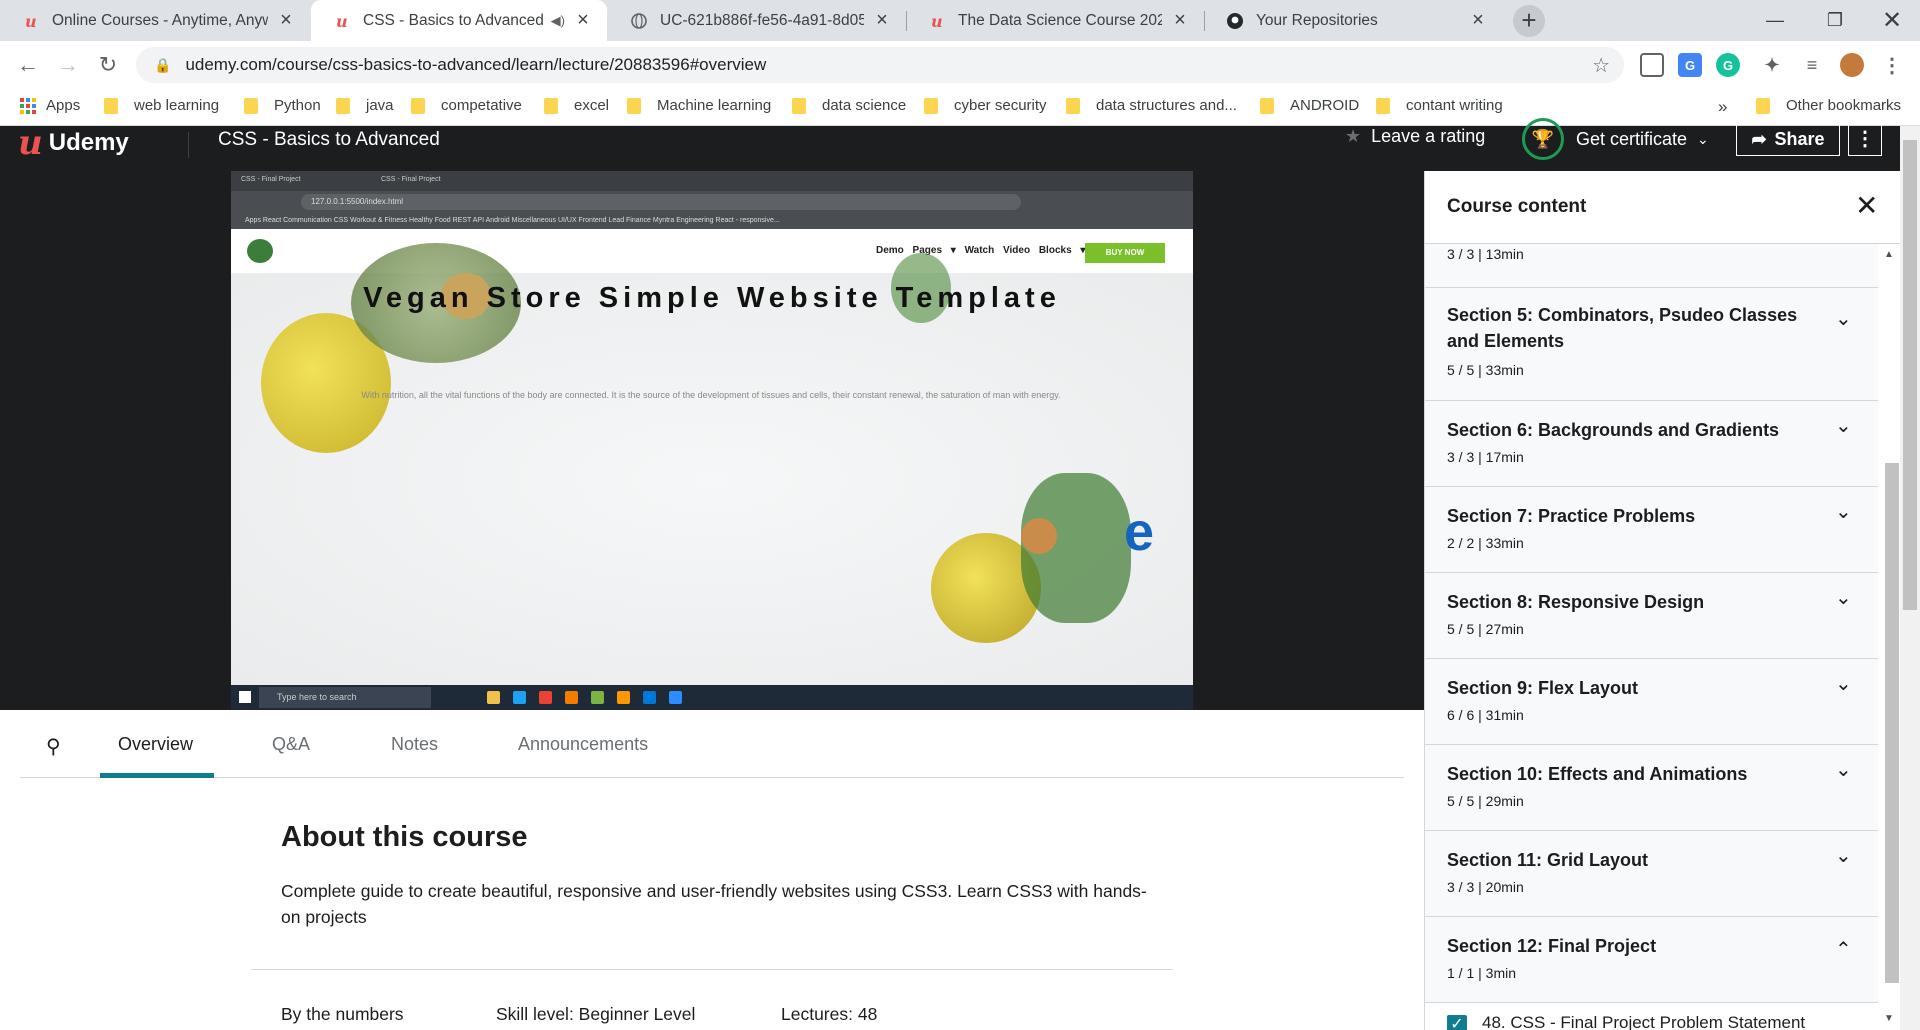 The width and height of the screenshot is (1920, 1030). I want to click on forward-icon: →, so click(68, 65).